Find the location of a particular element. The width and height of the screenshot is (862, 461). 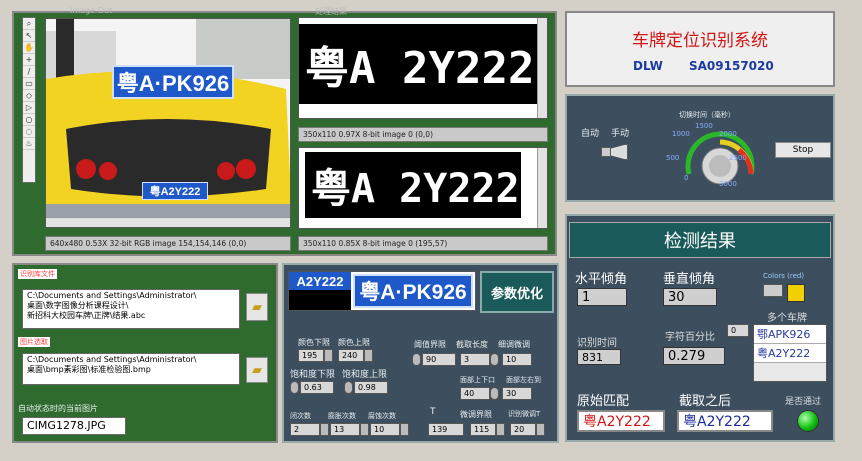

tune-bound-spinner is located at coordinates (500, 429).